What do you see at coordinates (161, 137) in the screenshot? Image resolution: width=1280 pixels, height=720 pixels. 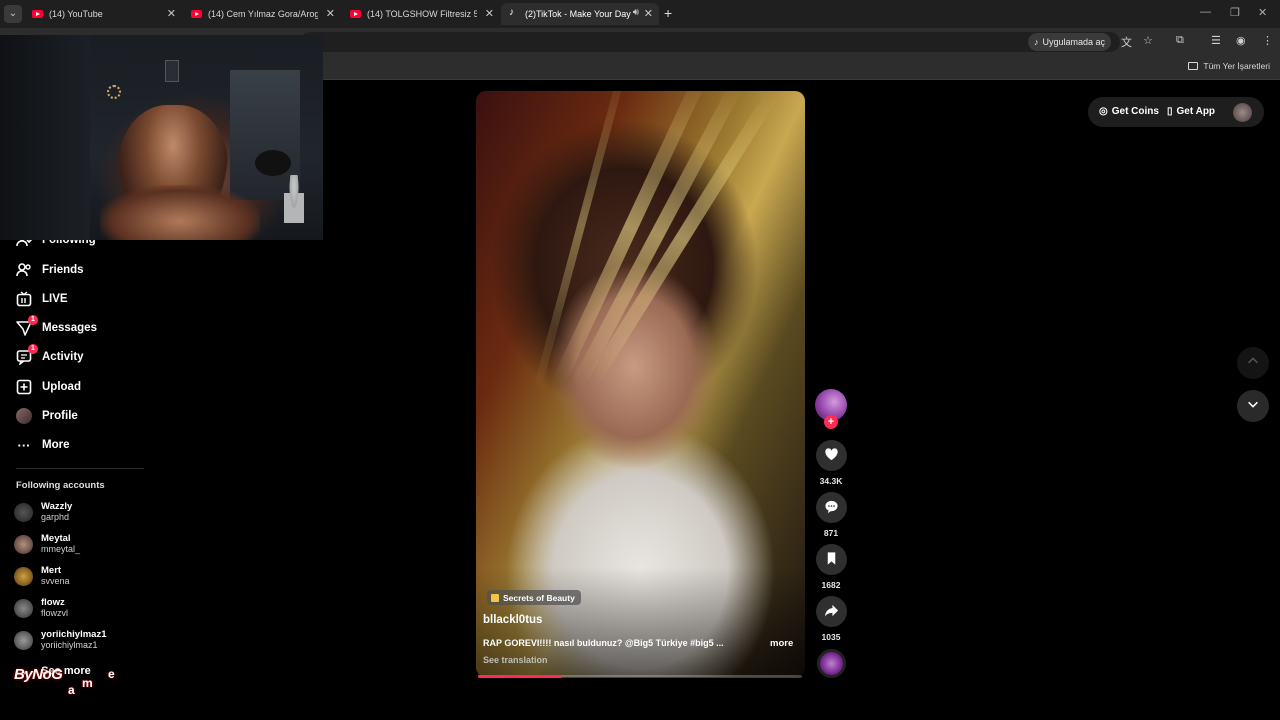 I see `webcam-overlay` at bounding box center [161, 137].